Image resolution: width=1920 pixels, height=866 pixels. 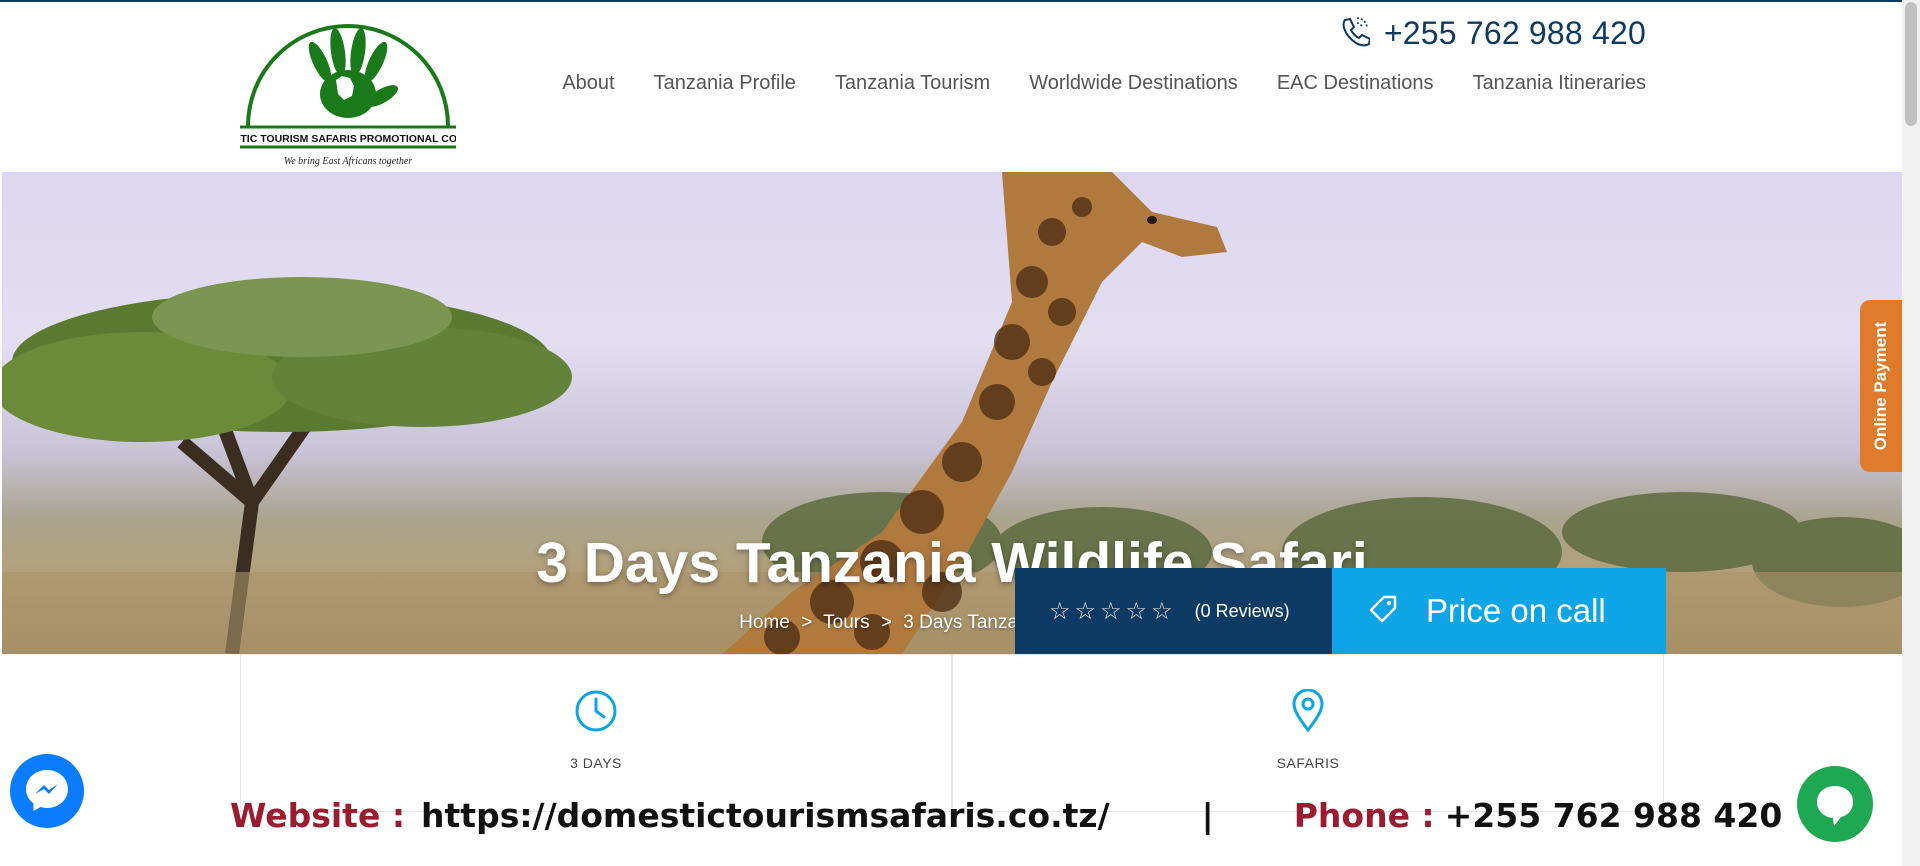 What do you see at coordinates (596, 713) in the screenshot?
I see `clock-icon` at bounding box center [596, 713].